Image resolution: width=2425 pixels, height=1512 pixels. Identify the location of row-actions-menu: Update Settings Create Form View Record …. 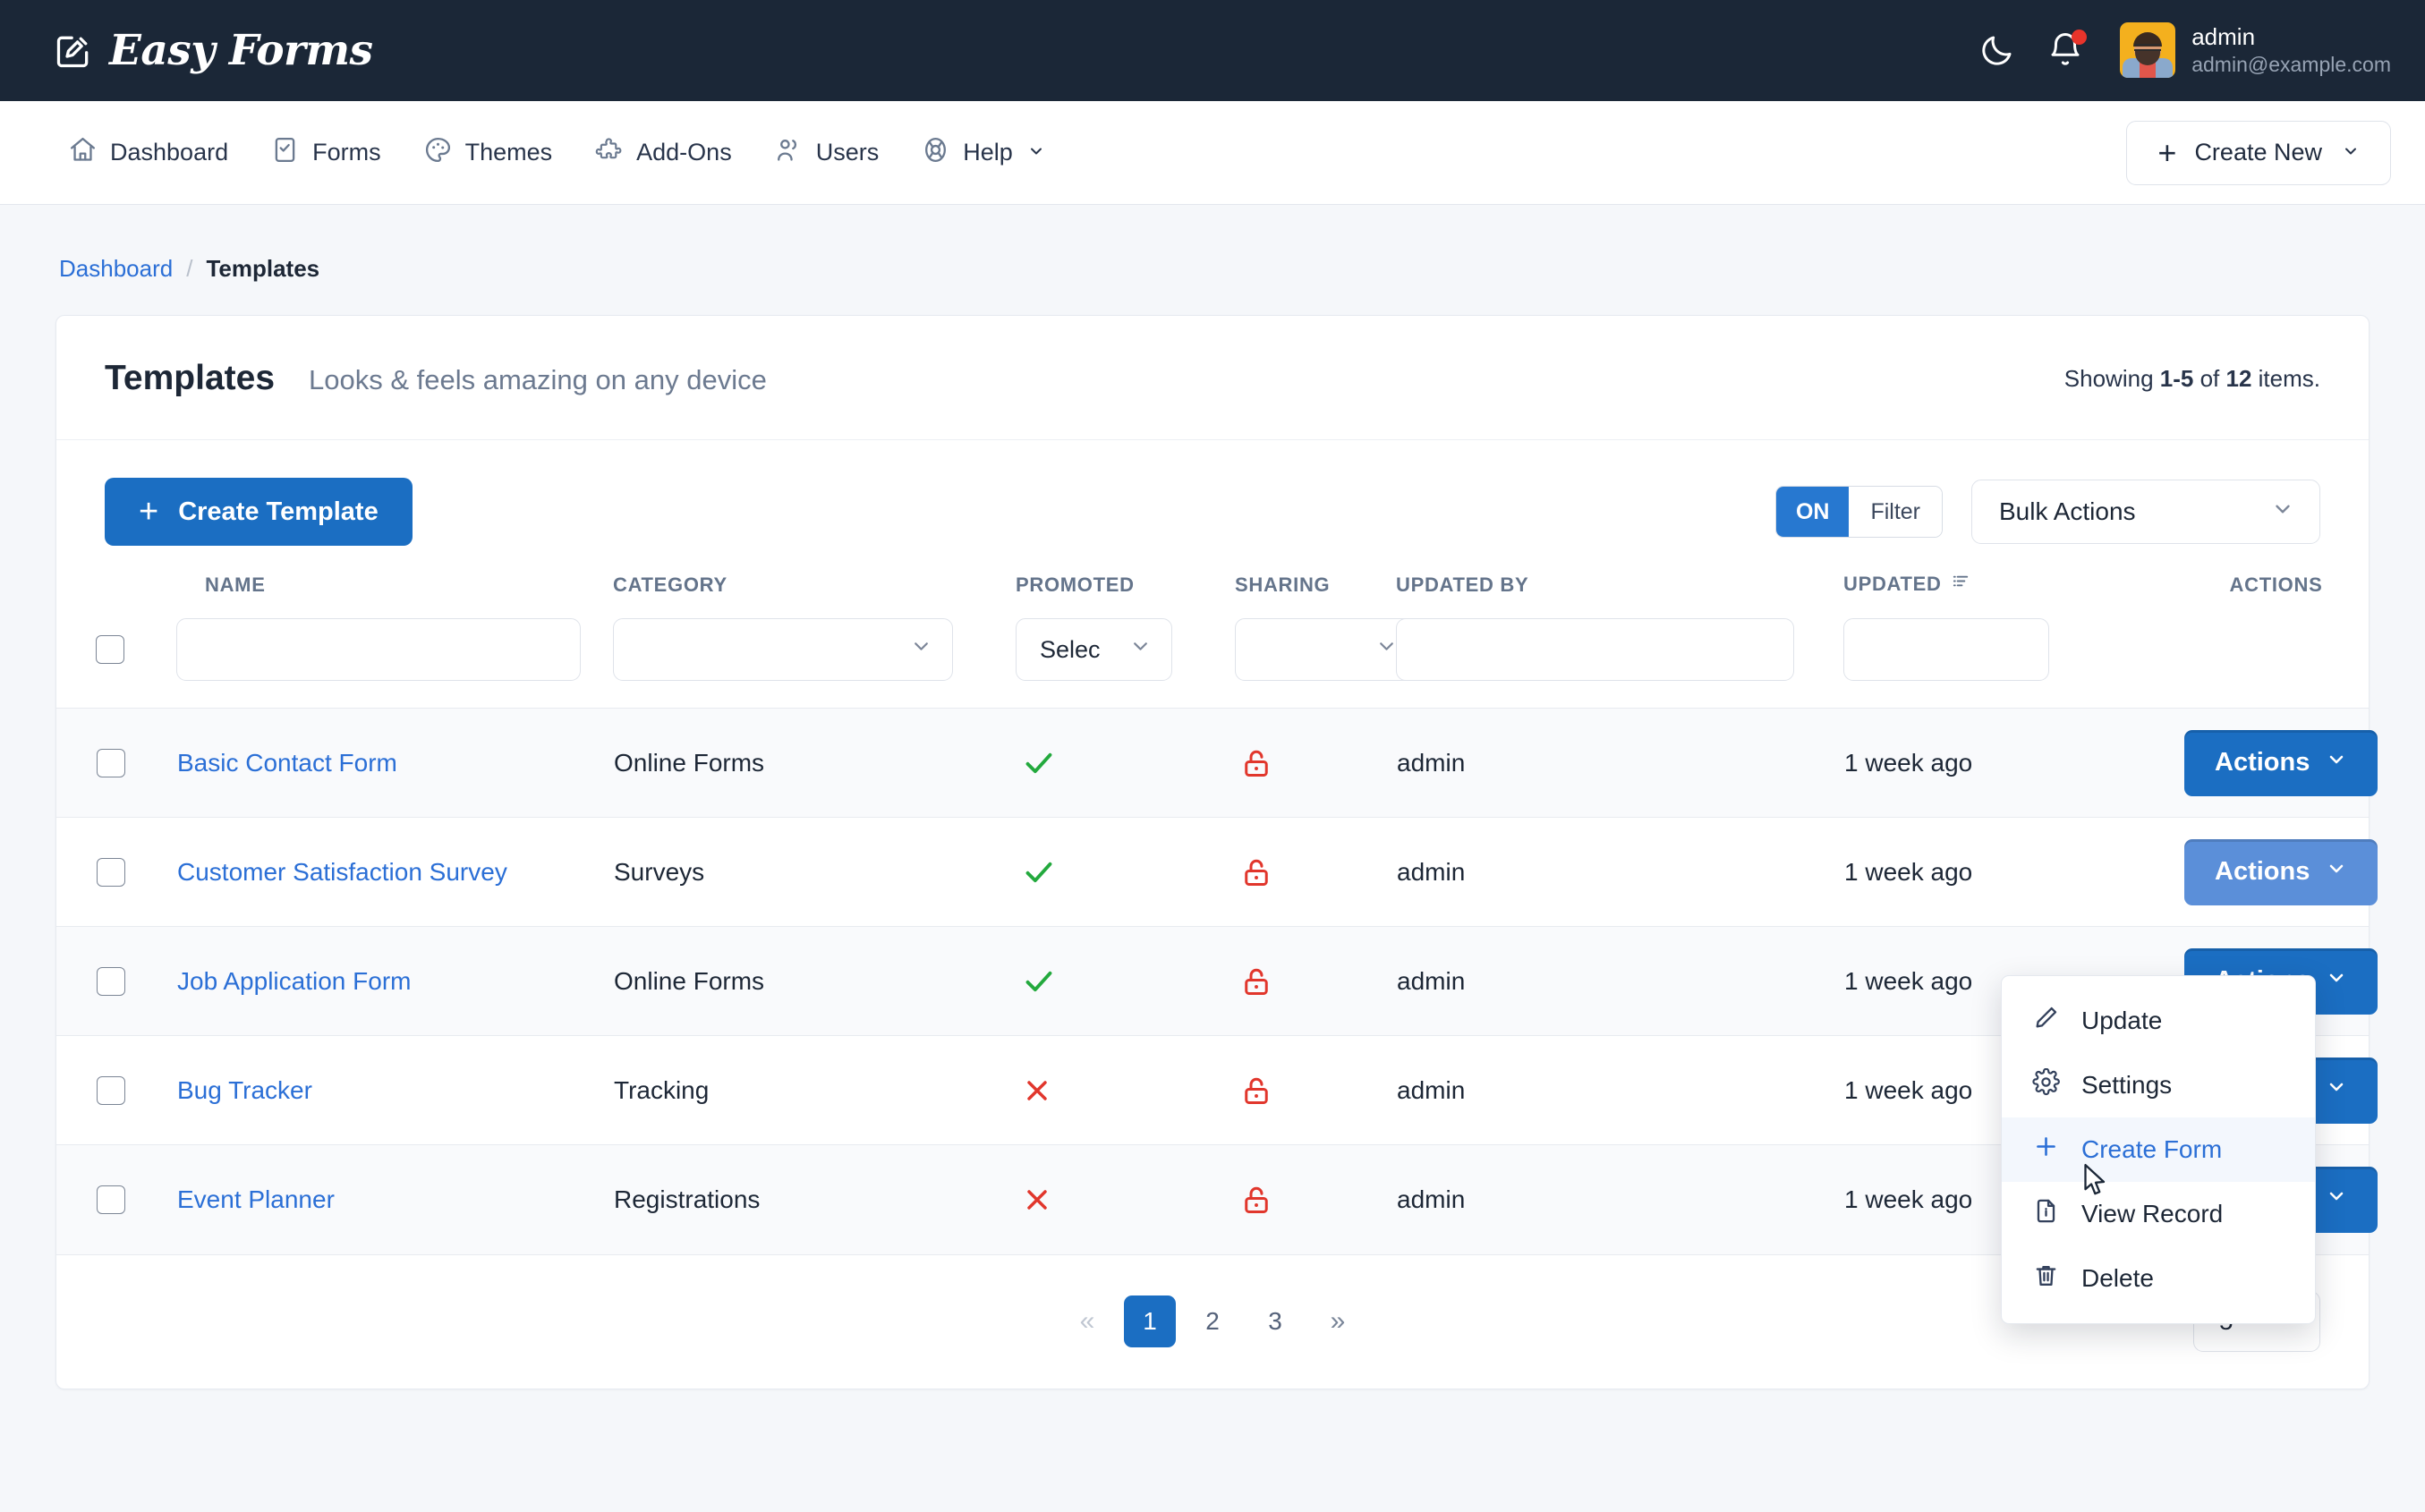
(2158, 1149).